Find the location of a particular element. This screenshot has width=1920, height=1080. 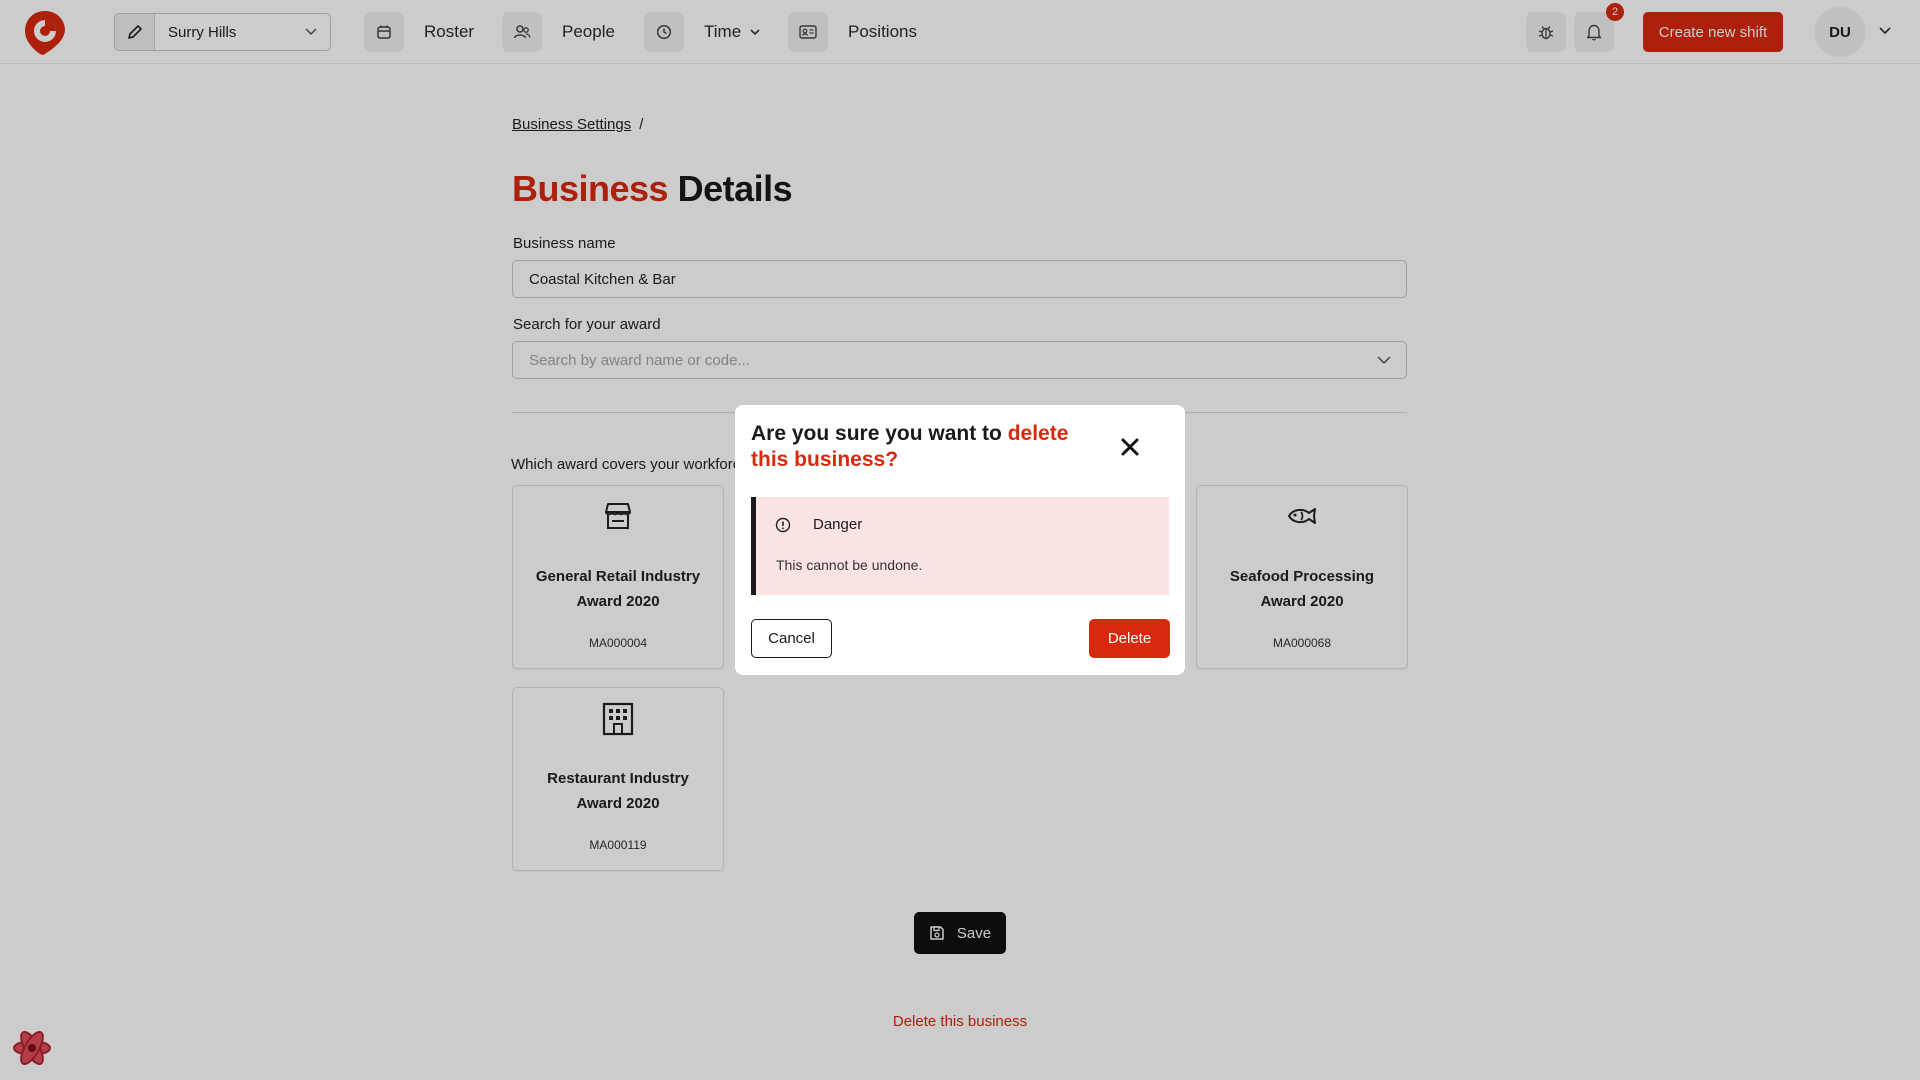

cancel-button: Cancel is located at coordinates (791, 638).